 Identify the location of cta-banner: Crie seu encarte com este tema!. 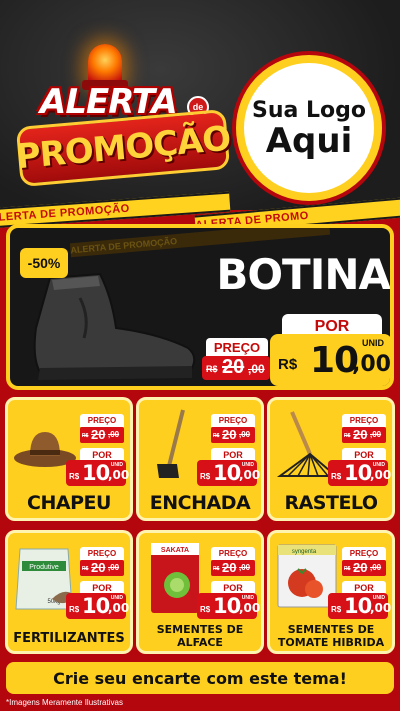
(200, 678).